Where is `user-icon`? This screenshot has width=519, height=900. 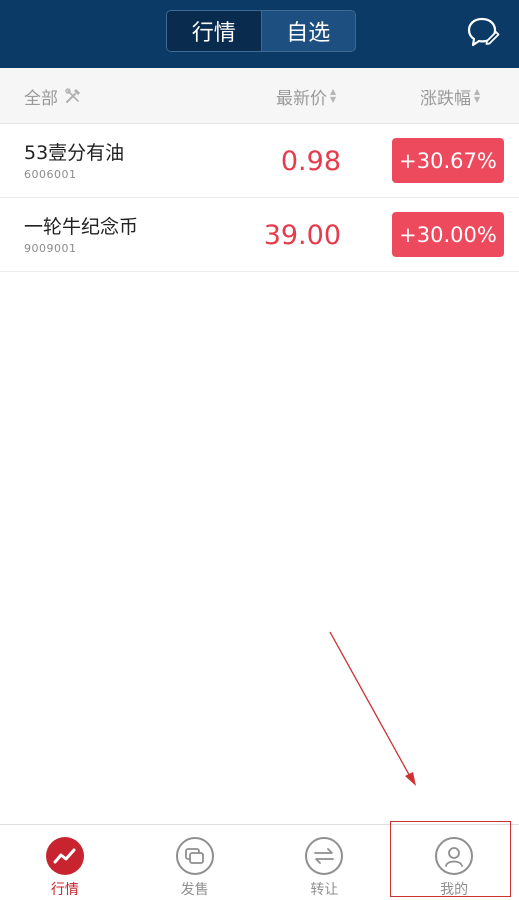
user-icon is located at coordinates (454, 856).